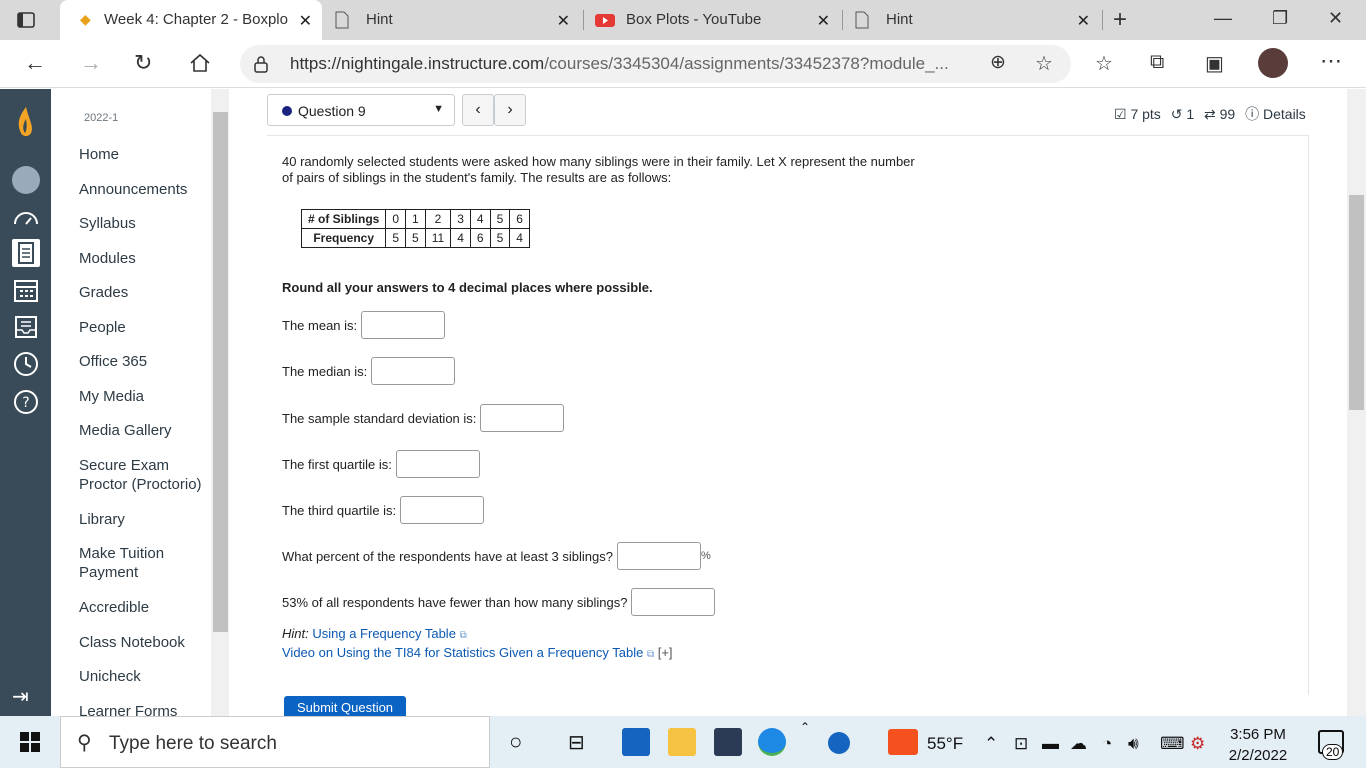 This screenshot has width=1366, height=768. I want to click on median-input, so click(413, 371).